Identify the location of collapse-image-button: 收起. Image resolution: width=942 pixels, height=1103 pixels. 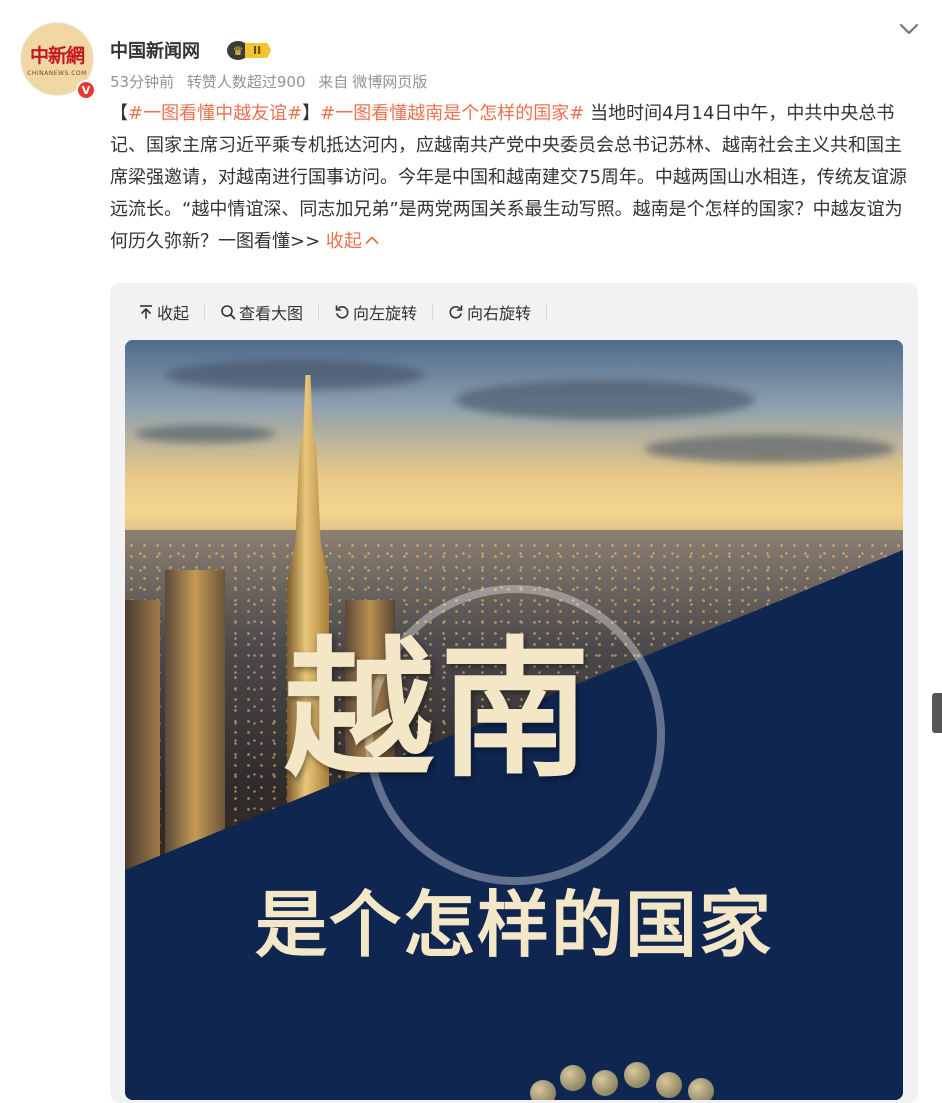
(163, 312).